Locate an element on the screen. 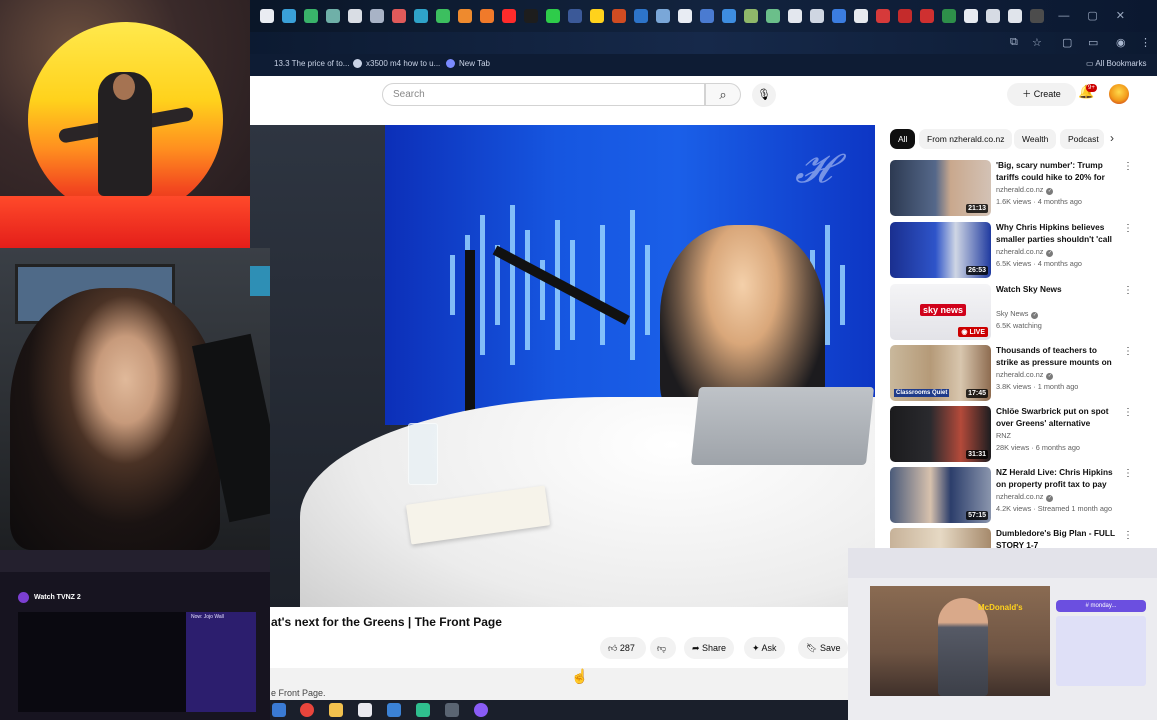  like-button: 👍︎ 287 is located at coordinates (623, 648).